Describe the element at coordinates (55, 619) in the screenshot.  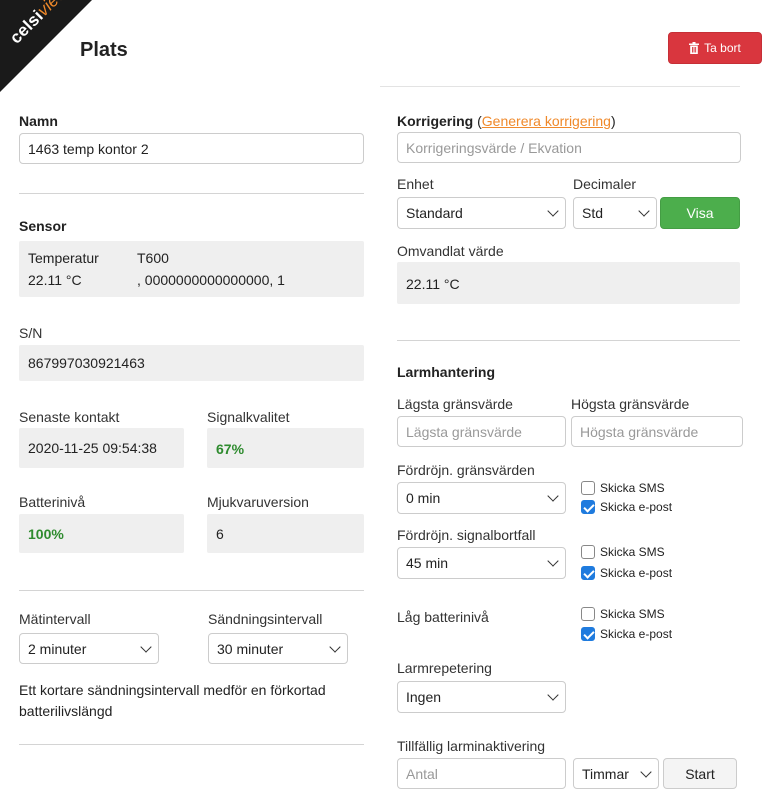
I see `measure-interval-label: Mätintervall` at that location.